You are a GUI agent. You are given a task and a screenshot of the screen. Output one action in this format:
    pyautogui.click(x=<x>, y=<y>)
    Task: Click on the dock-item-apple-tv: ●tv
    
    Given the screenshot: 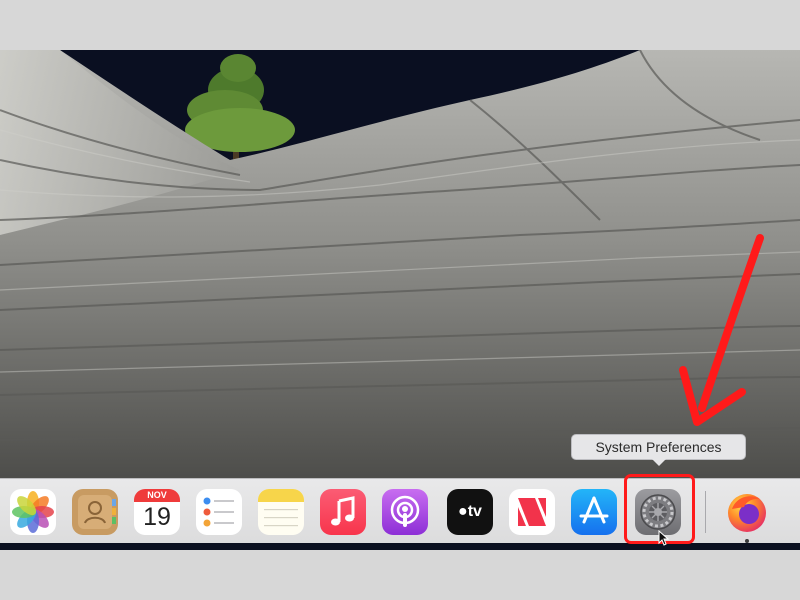 What is the action you would take?
    pyautogui.click(x=470, y=512)
    